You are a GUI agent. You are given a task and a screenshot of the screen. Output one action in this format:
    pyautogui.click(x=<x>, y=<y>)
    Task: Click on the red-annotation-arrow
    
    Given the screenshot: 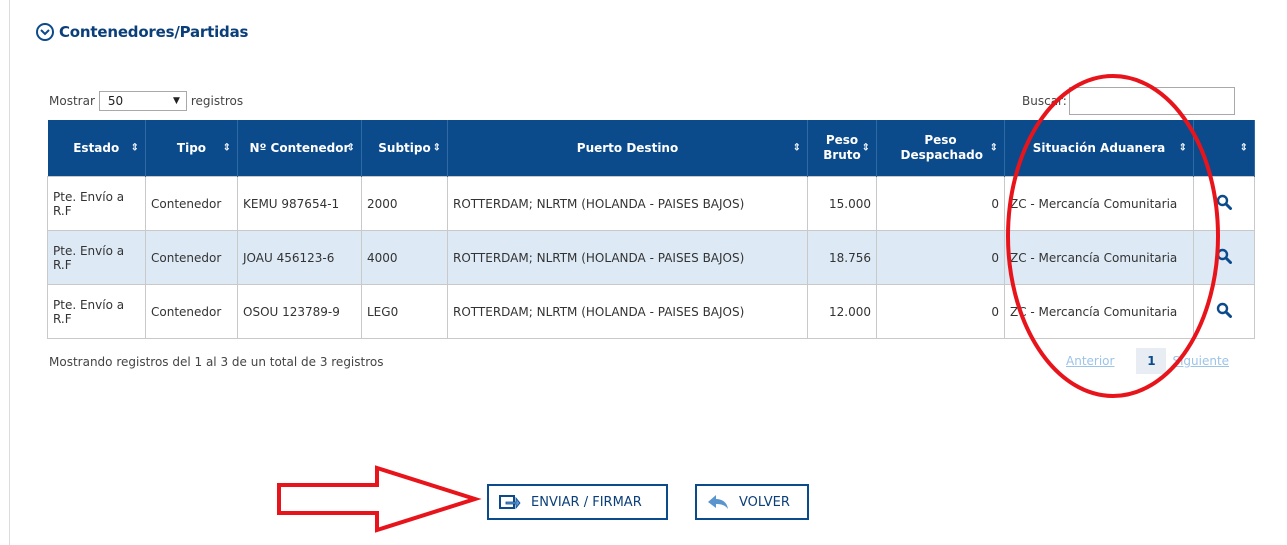 What is the action you would take?
    pyautogui.click(x=379, y=499)
    